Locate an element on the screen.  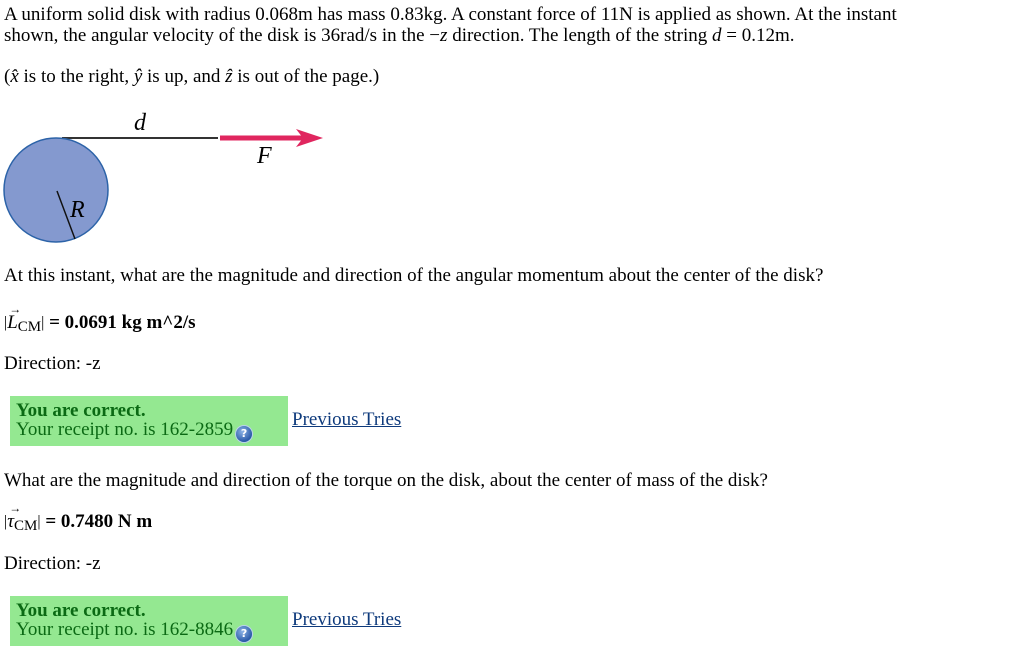
label-R: R is located at coordinates (77, 210).